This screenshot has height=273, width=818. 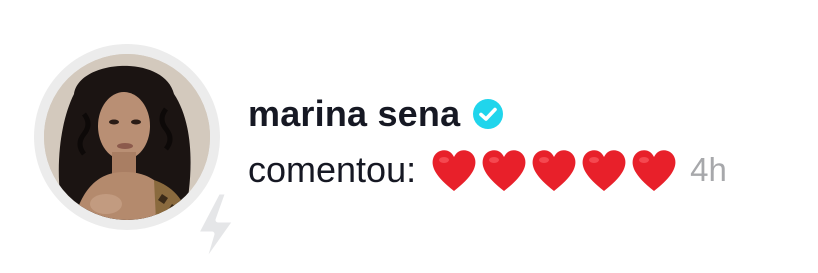 What do you see at coordinates (708, 169) in the screenshot?
I see `timestamp: 4h` at bounding box center [708, 169].